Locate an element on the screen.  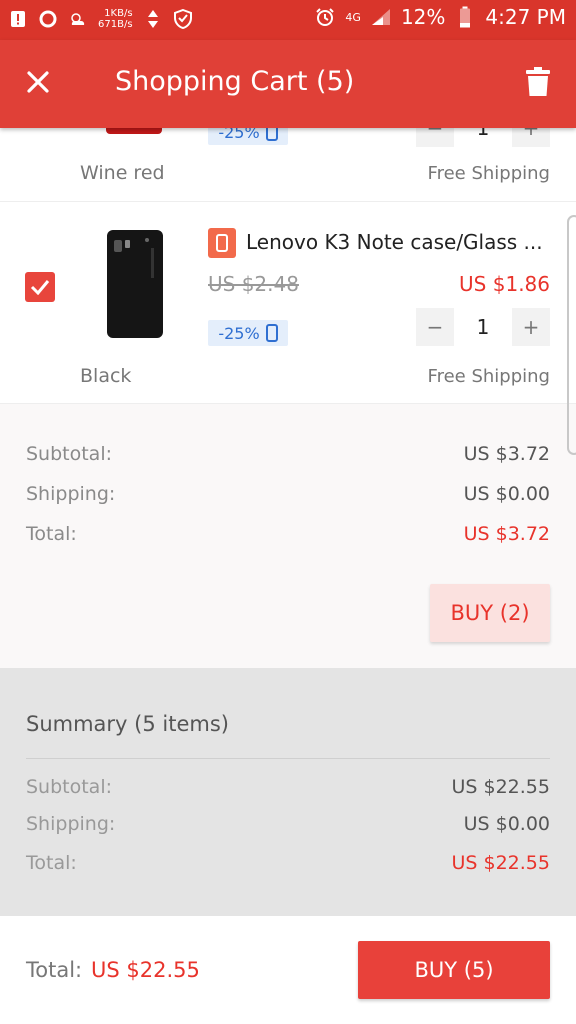
trash-icon is located at coordinates (538, 81).